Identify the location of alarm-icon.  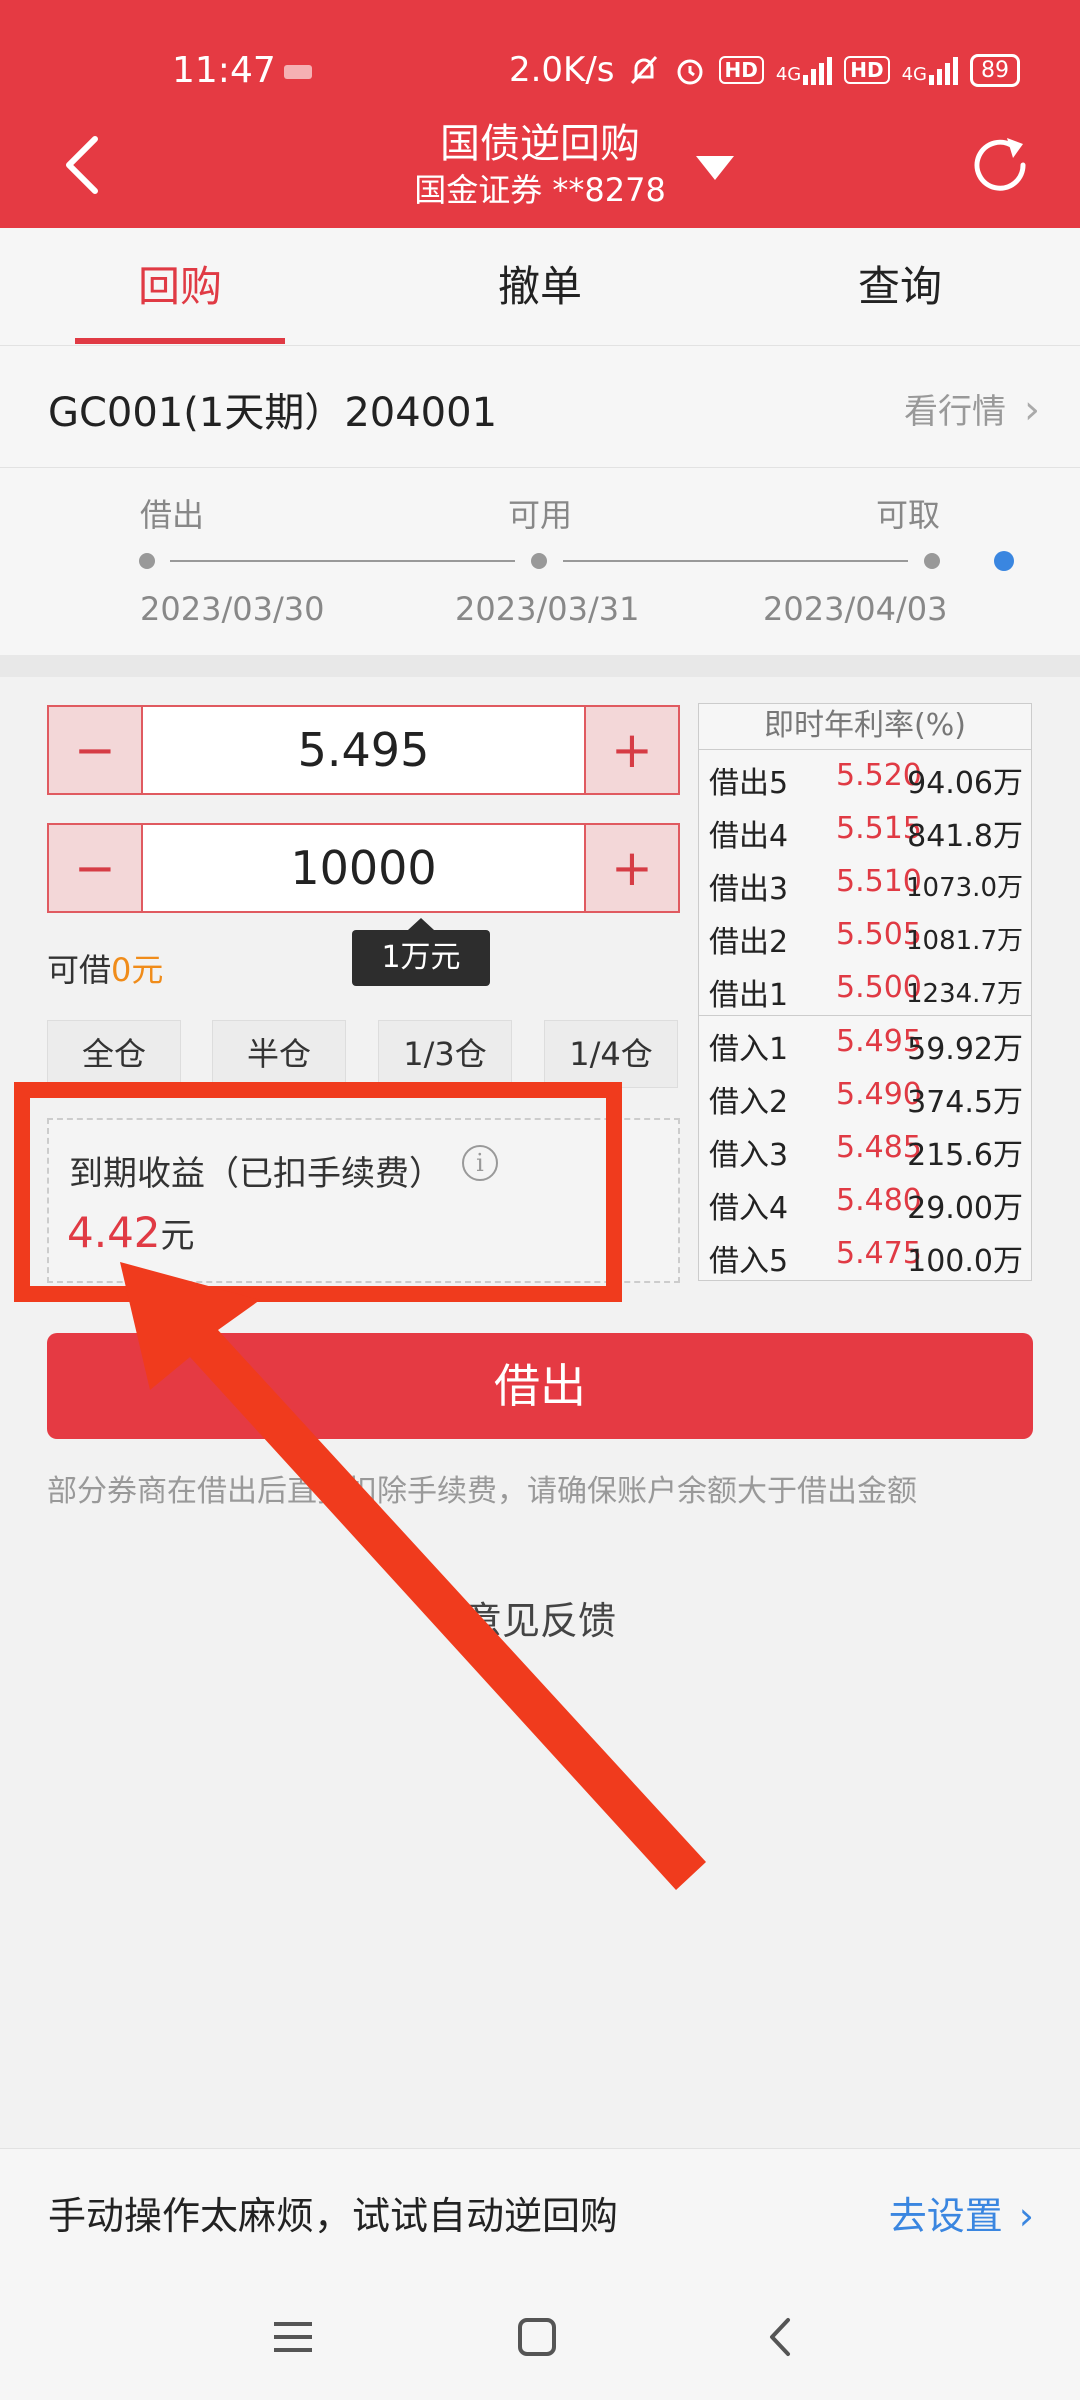
(689, 72).